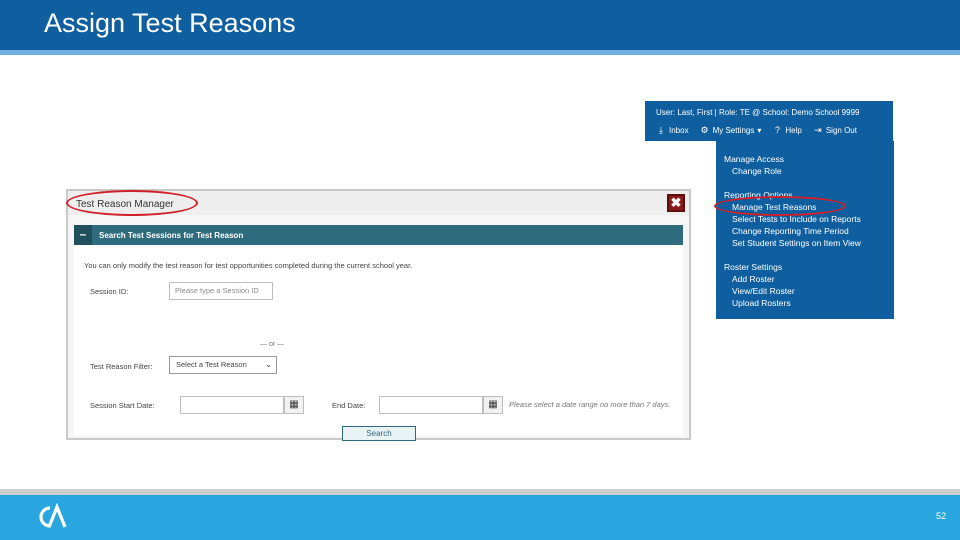 The width and height of the screenshot is (960, 540). I want to click on section-title: Search Test Sessions for Test Reason, so click(171, 235).